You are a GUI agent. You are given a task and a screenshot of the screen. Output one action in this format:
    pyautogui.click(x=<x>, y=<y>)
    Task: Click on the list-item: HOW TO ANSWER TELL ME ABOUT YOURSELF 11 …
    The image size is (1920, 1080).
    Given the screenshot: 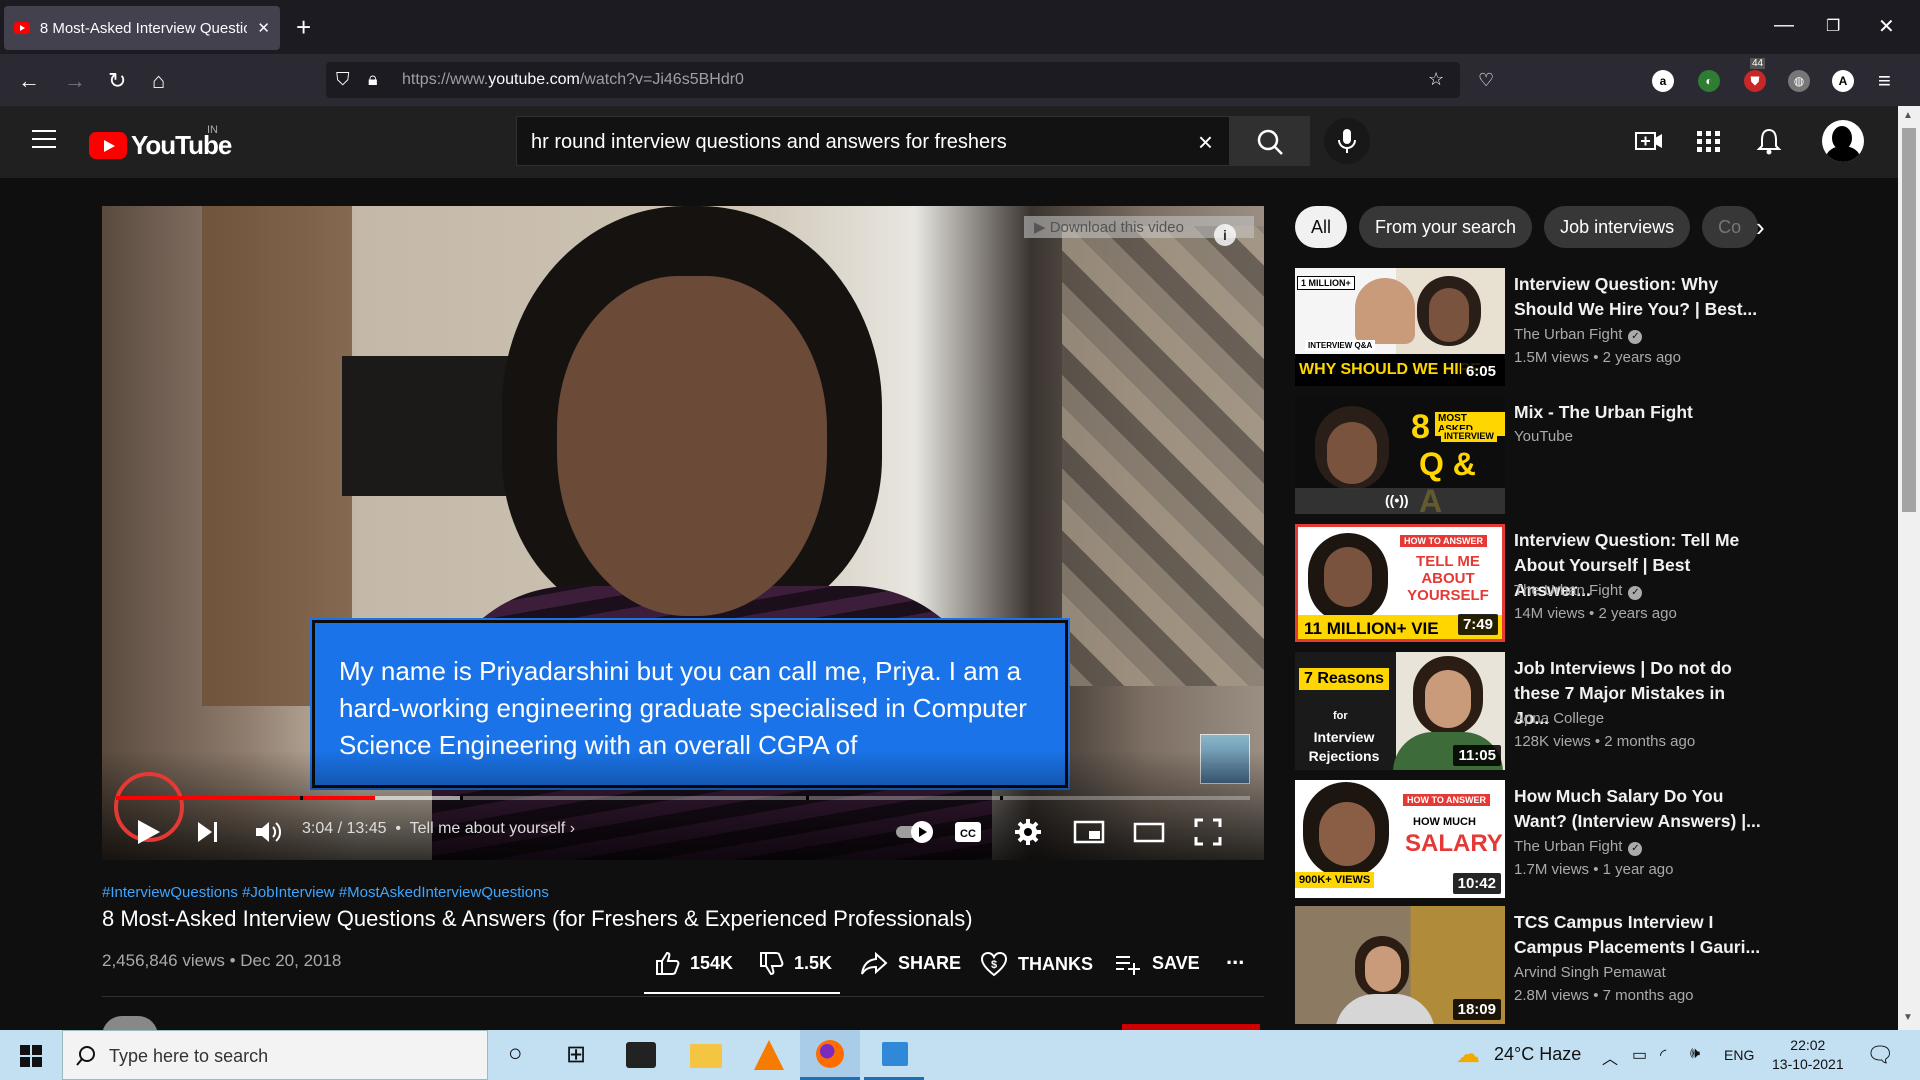 What is the action you would take?
    pyautogui.click(x=1530, y=583)
    